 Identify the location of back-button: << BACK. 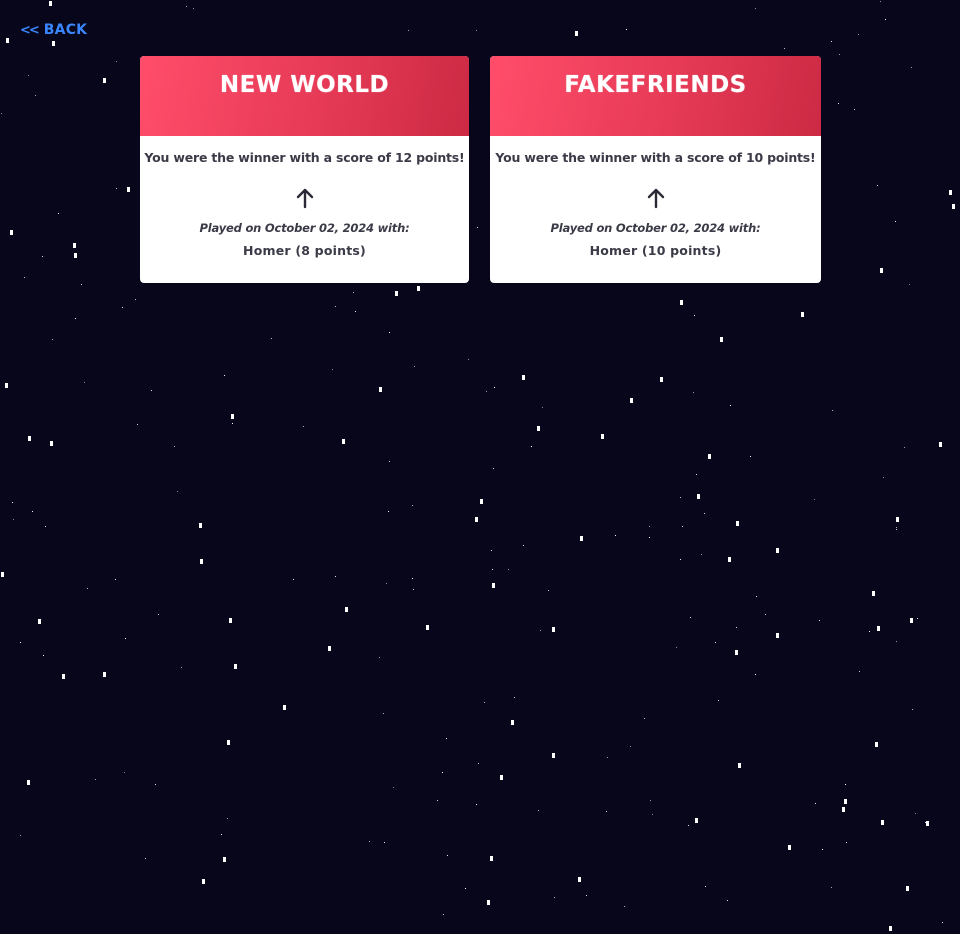
(53, 30).